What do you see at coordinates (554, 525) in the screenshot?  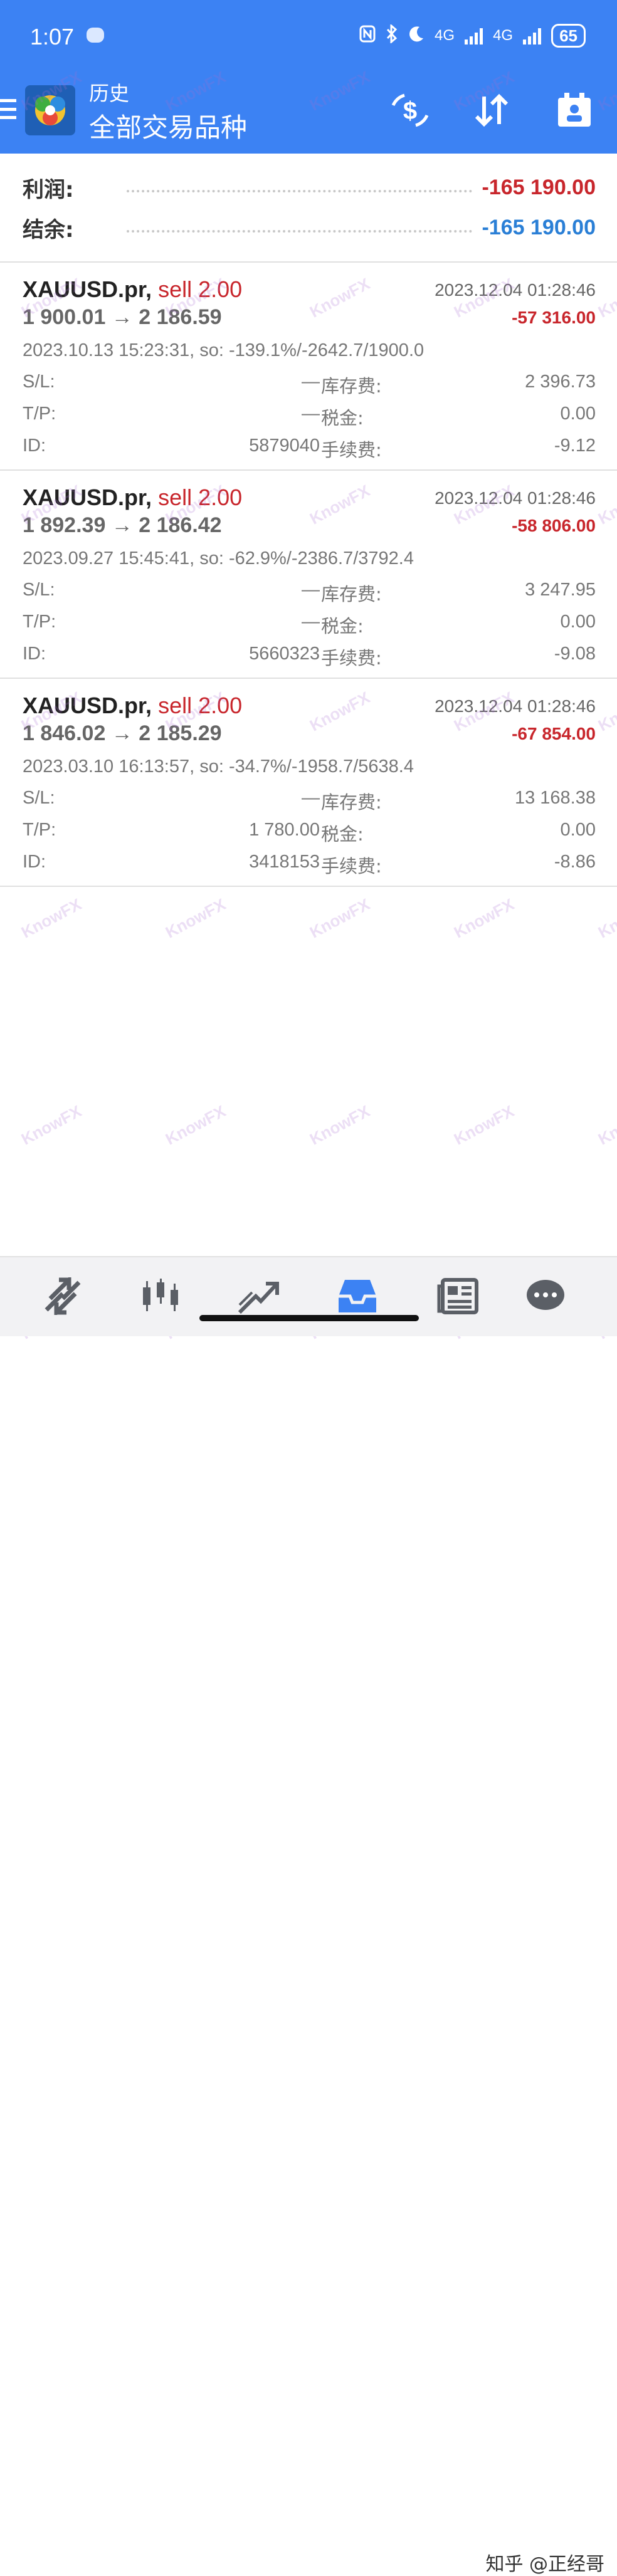 I see `trade-profit: -58 806.00` at bounding box center [554, 525].